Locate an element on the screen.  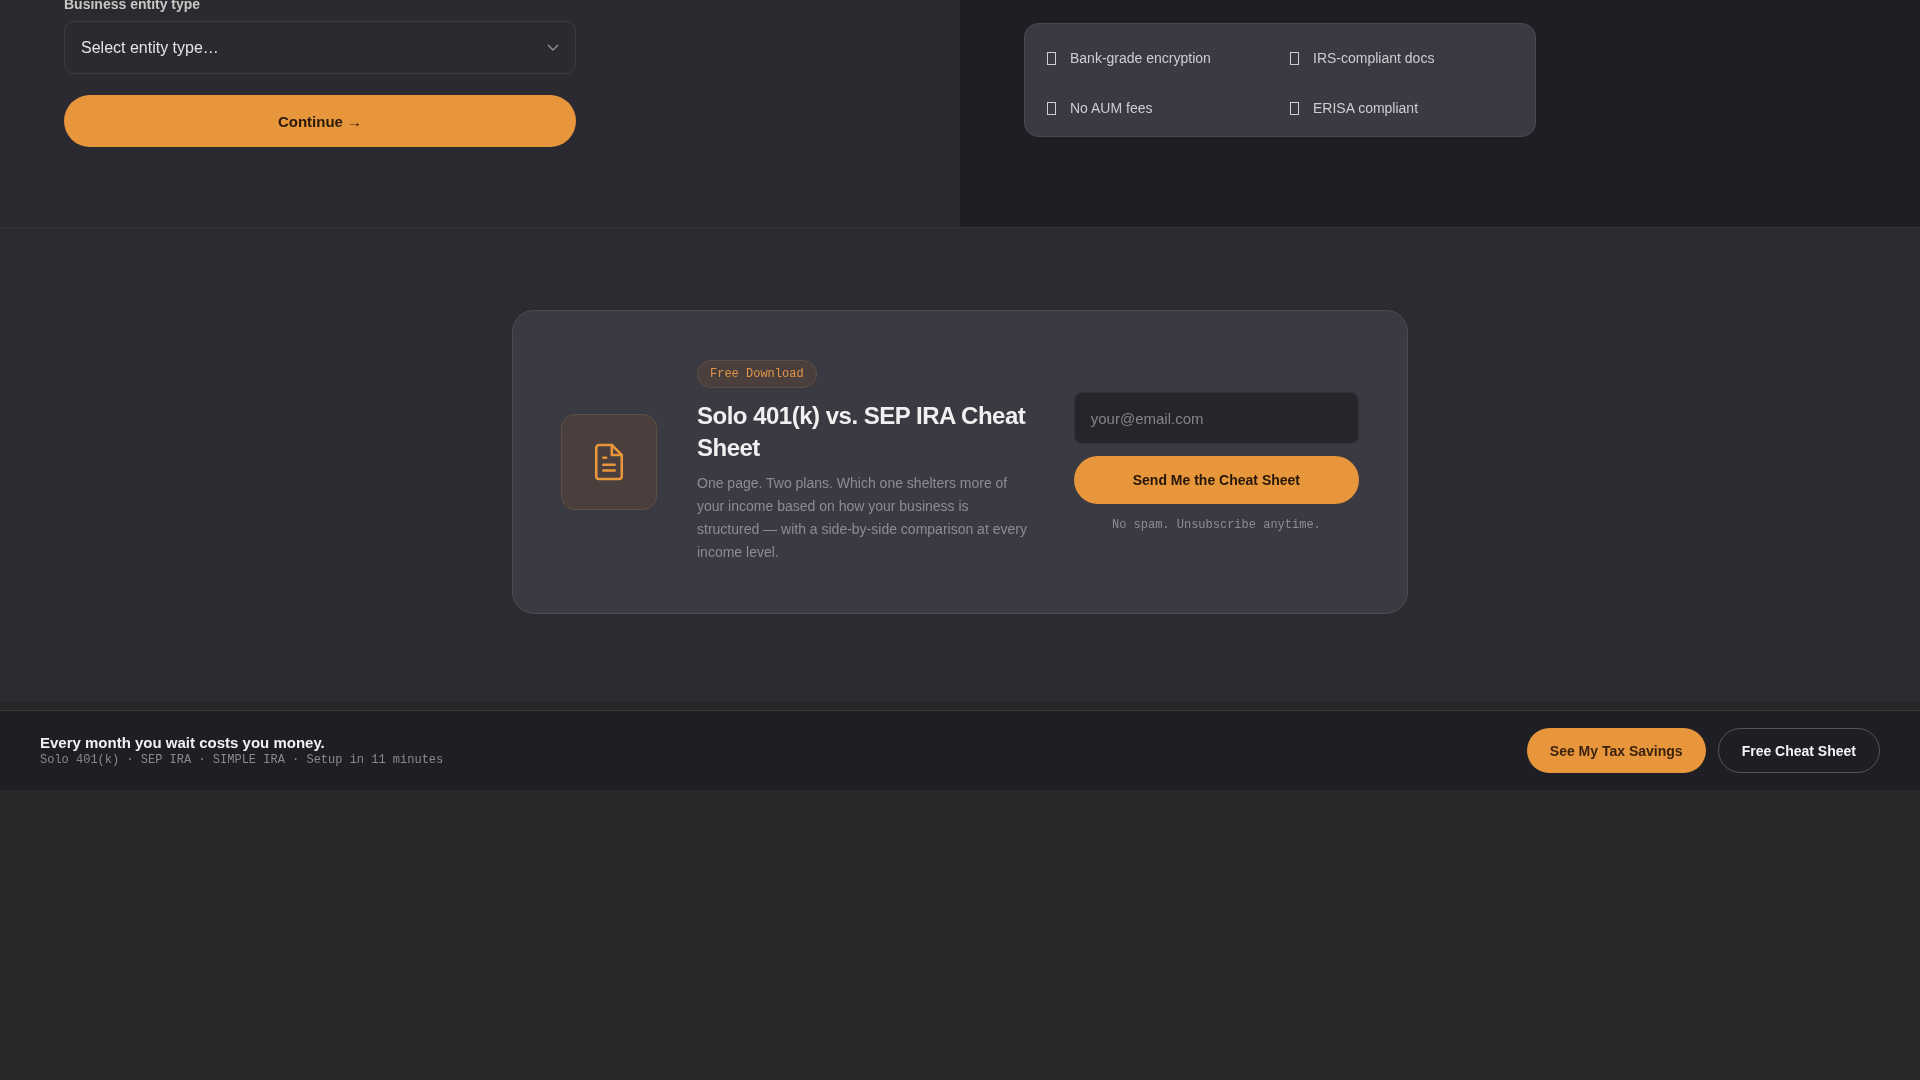
trust-label: IRS-compliant docs is located at coordinates (1374, 58).